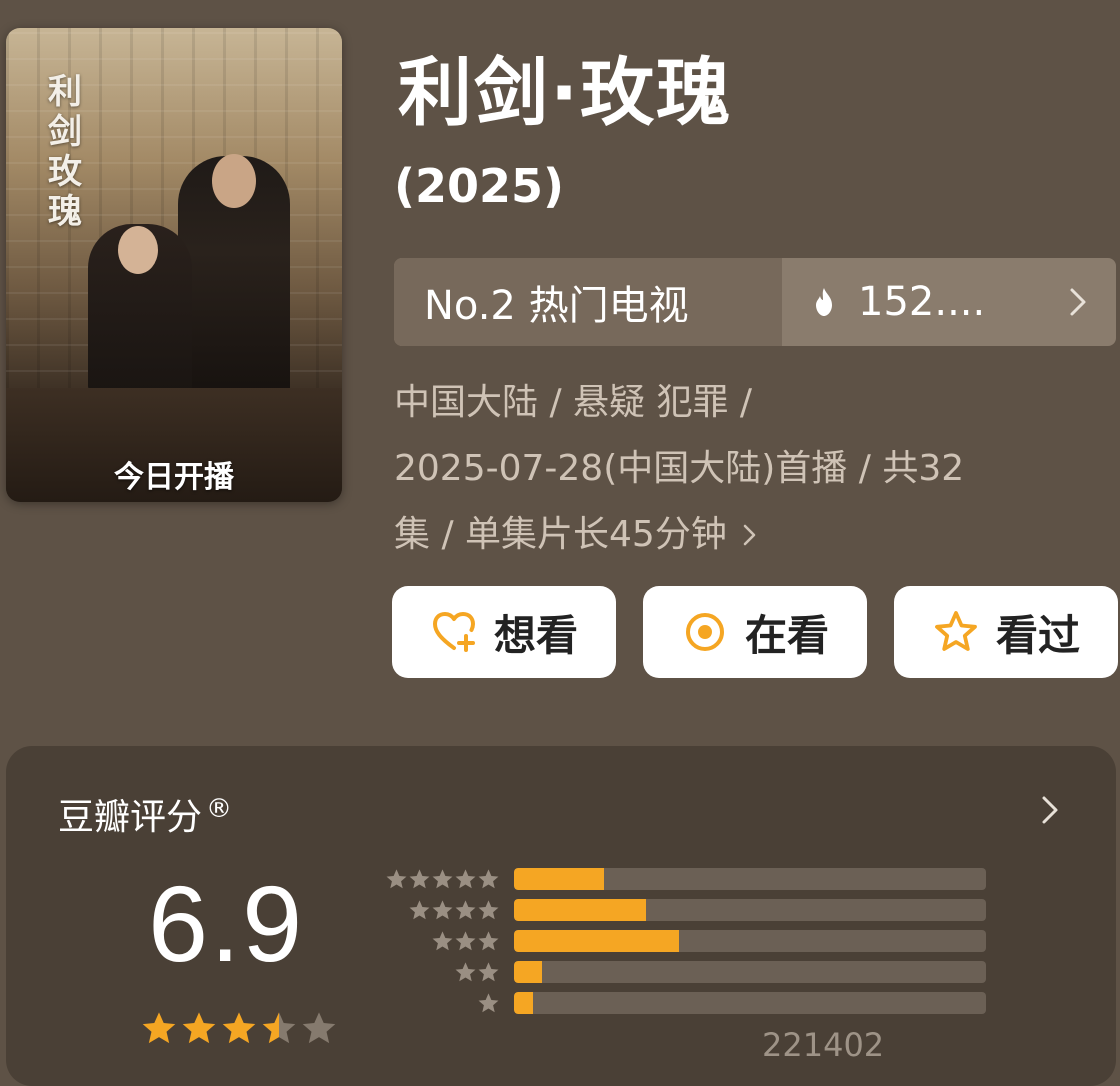 The width and height of the screenshot is (1120, 1086). What do you see at coordinates (174, 477) in the screenshot?
I see `poster-badge: 今日开播` at bounding box center [174, 477].